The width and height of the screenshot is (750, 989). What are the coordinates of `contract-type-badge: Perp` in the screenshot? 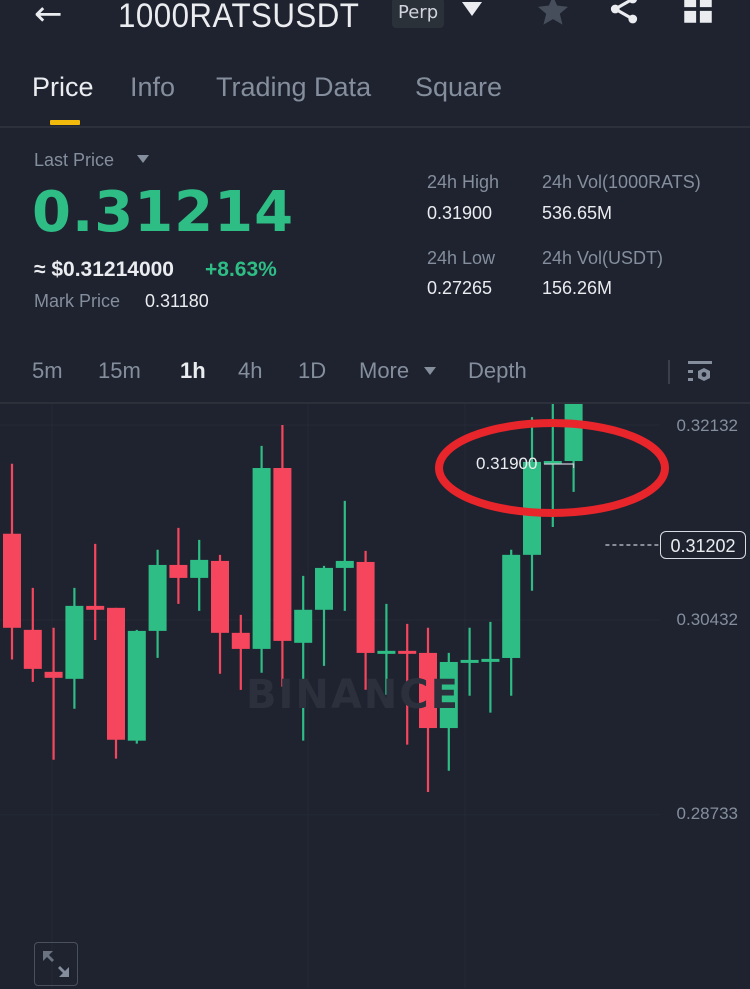 It's located at (418, 14).